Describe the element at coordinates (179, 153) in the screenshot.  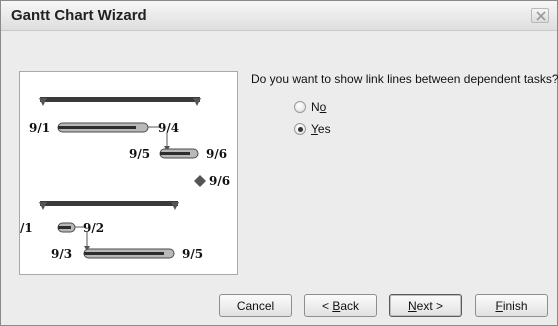
I see `task2-bar` at that location.